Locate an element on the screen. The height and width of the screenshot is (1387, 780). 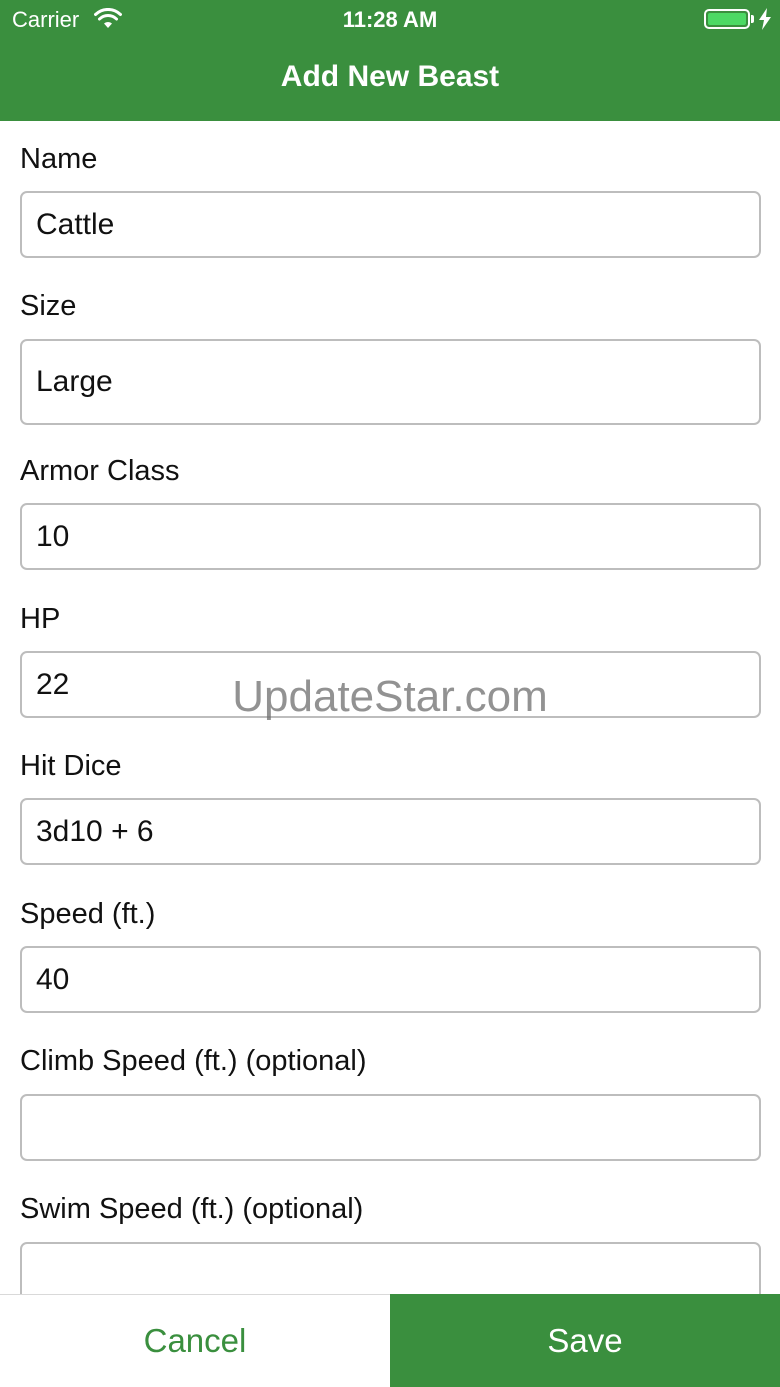
navigation-header: Carrier 11:28 AM Add New Beast is located at coordinates (390, 60).